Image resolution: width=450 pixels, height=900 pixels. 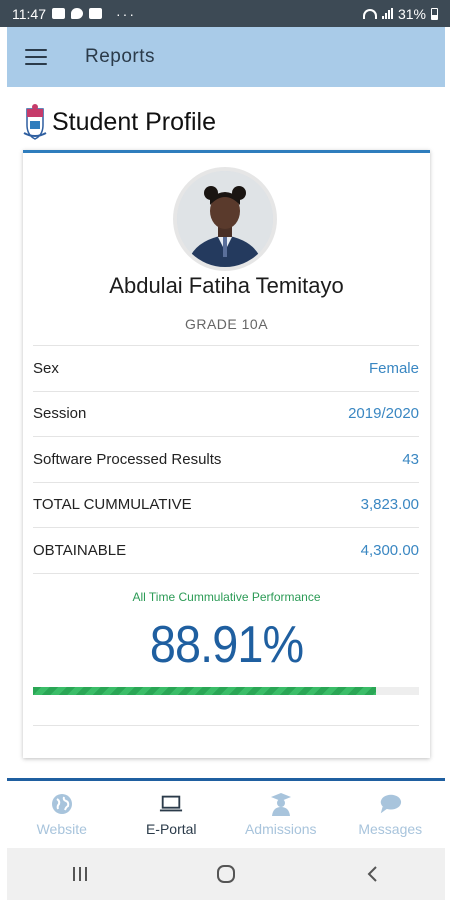 I want to click on info-row-session: Session 2019/2020, so click(x=226, y=414).